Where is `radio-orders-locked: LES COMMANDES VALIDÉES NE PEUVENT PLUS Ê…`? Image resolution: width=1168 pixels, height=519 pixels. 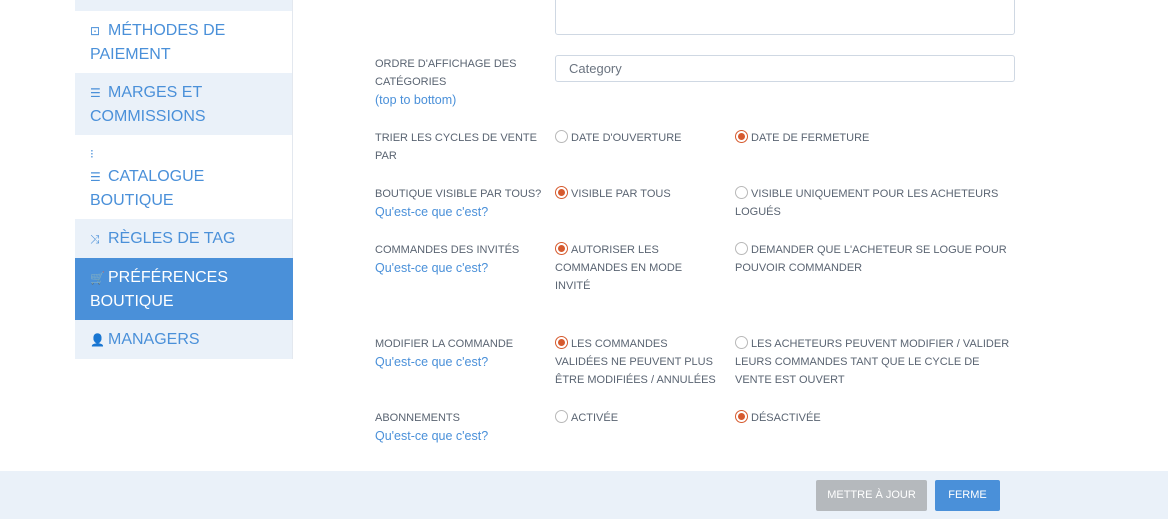 radio-orders-locked: LES COMMANDES VALIDÉES NE PEUVENT PLUS Ê… is located at coordinates (637, 362).